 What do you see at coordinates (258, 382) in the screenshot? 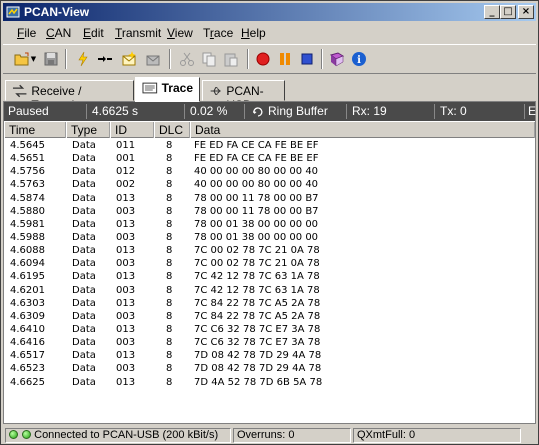
I see `cell-data: 7D 4A 52 78 7D 6B 5A 78` at bounding box center [258, 382].